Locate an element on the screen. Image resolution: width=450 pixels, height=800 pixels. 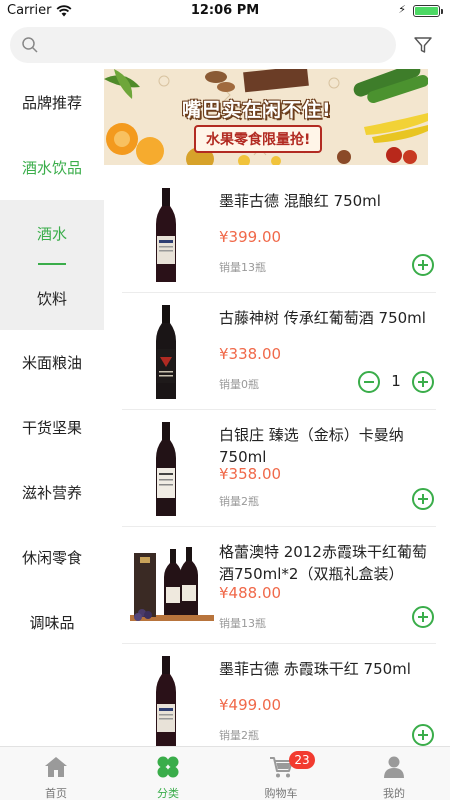
search-bar is located at coordinates (203, 45).